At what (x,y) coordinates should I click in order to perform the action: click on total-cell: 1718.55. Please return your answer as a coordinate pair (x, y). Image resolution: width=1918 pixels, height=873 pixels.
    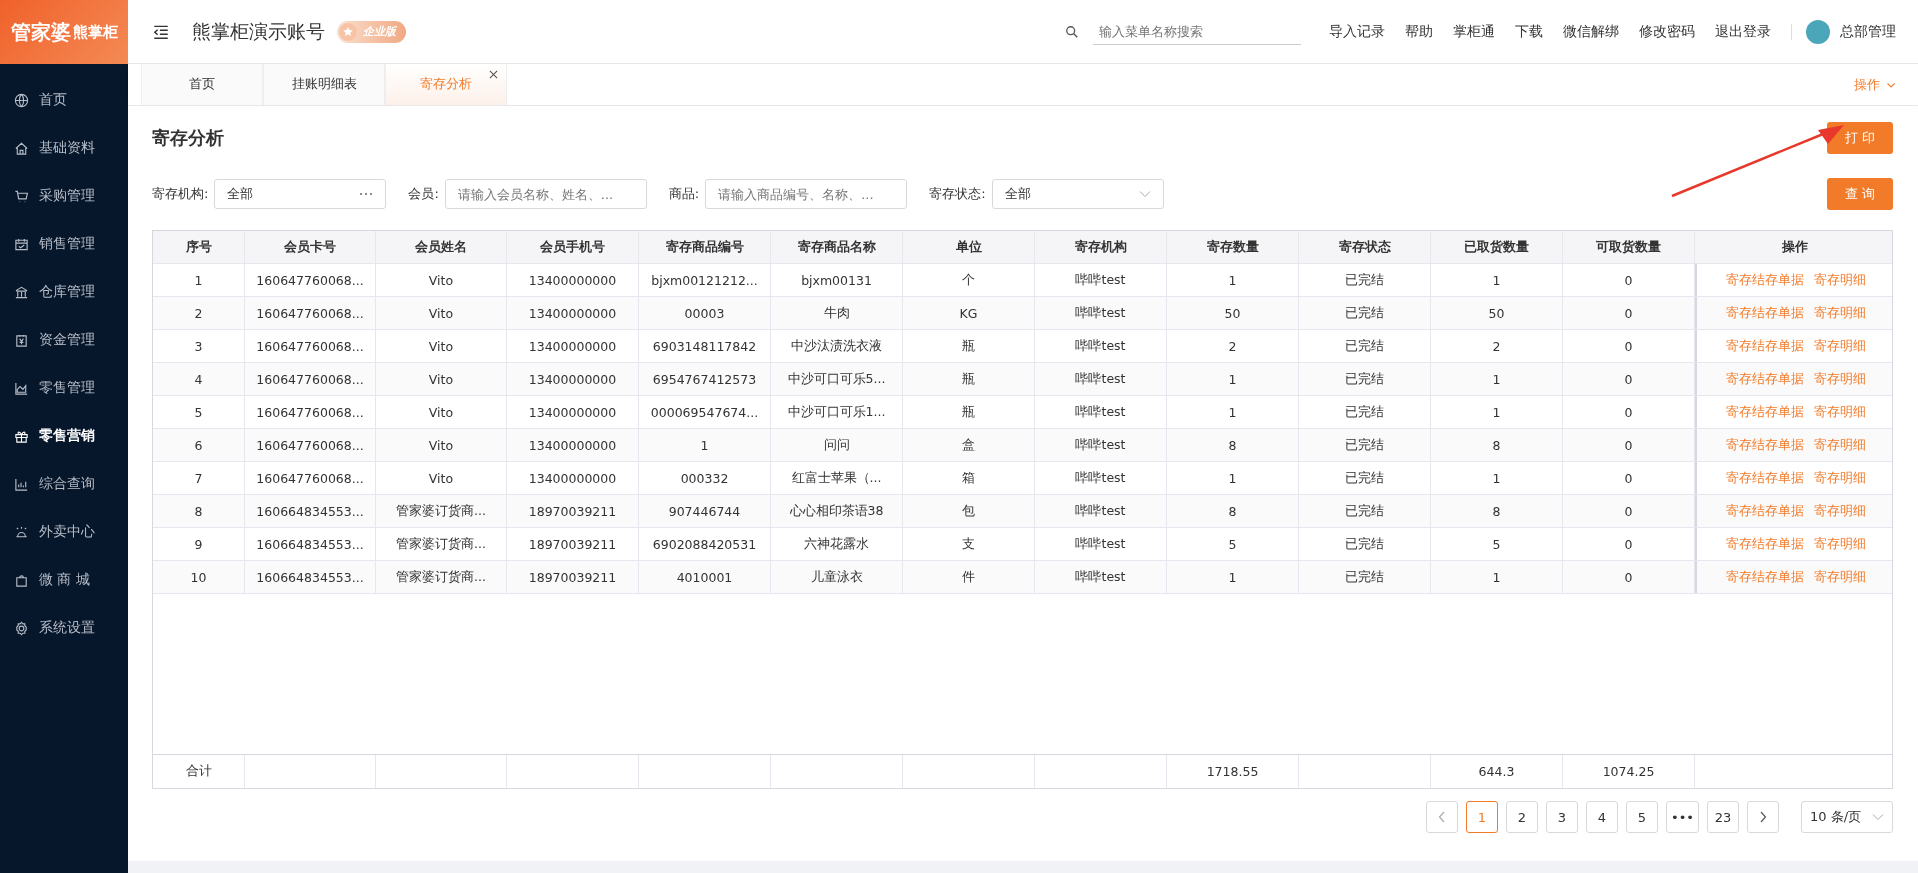
    Looking at the image, I should click on (1232, 771).